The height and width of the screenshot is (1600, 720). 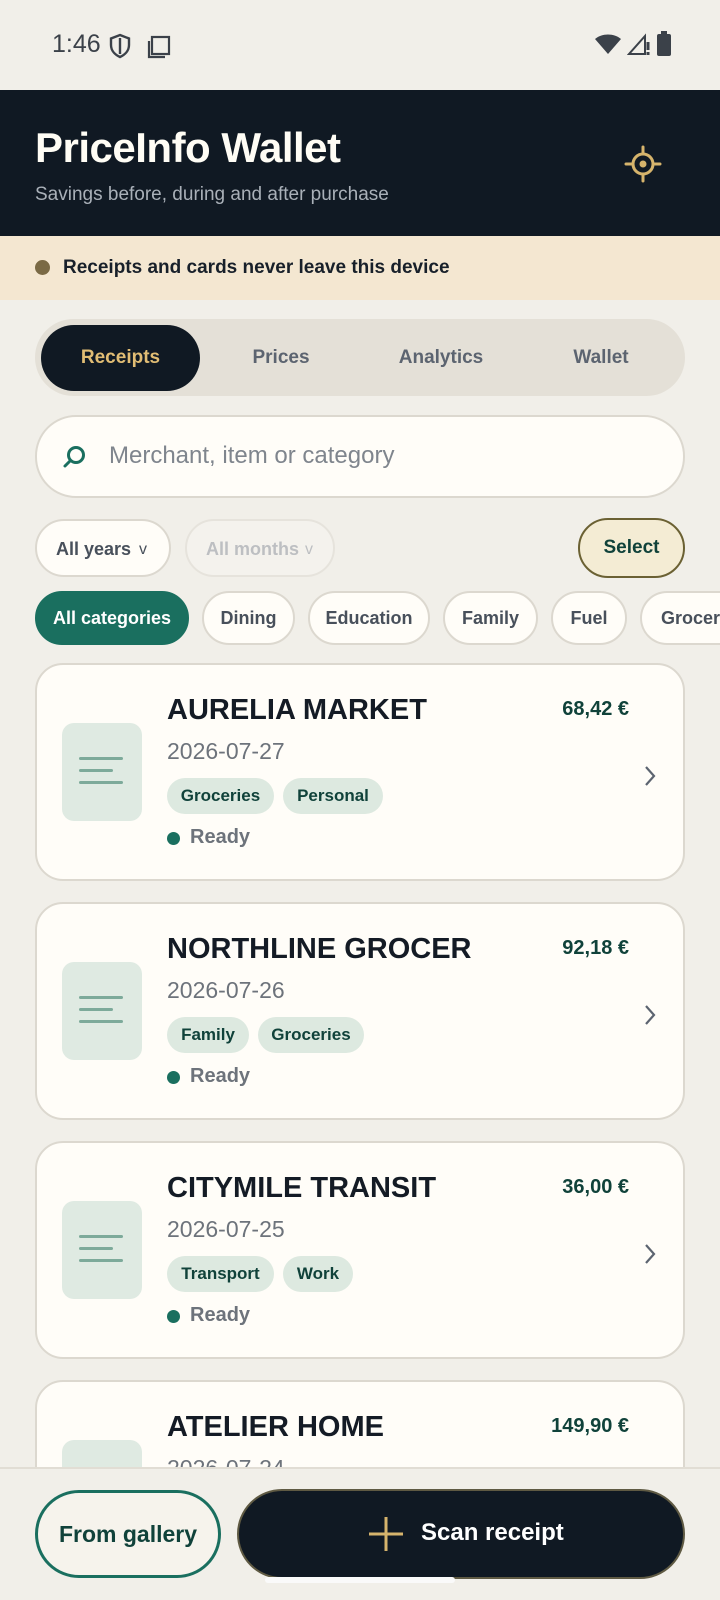 What do you see at coordinates (226, 1229) in the screenshot?
I see `receipt-date: 2026-07-25` at bounding box center [226, 1229].